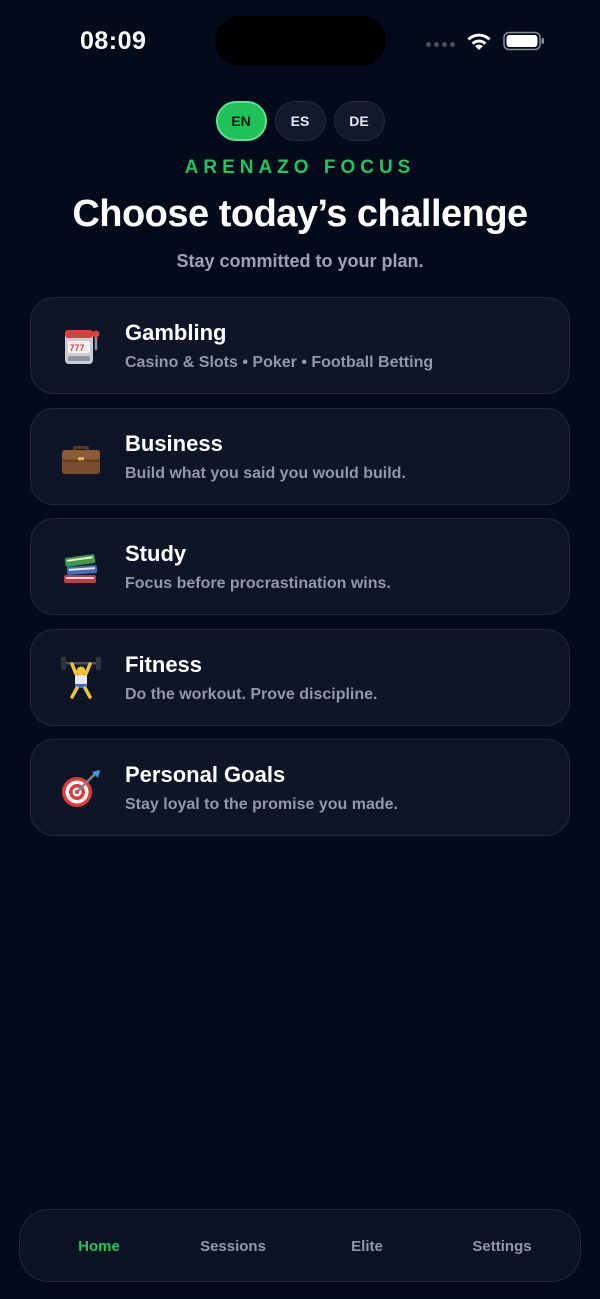  What do you see at coordinates (77, 348) in the screenshot?
I see `svg-text: 777` at bounding box center [77, 348].